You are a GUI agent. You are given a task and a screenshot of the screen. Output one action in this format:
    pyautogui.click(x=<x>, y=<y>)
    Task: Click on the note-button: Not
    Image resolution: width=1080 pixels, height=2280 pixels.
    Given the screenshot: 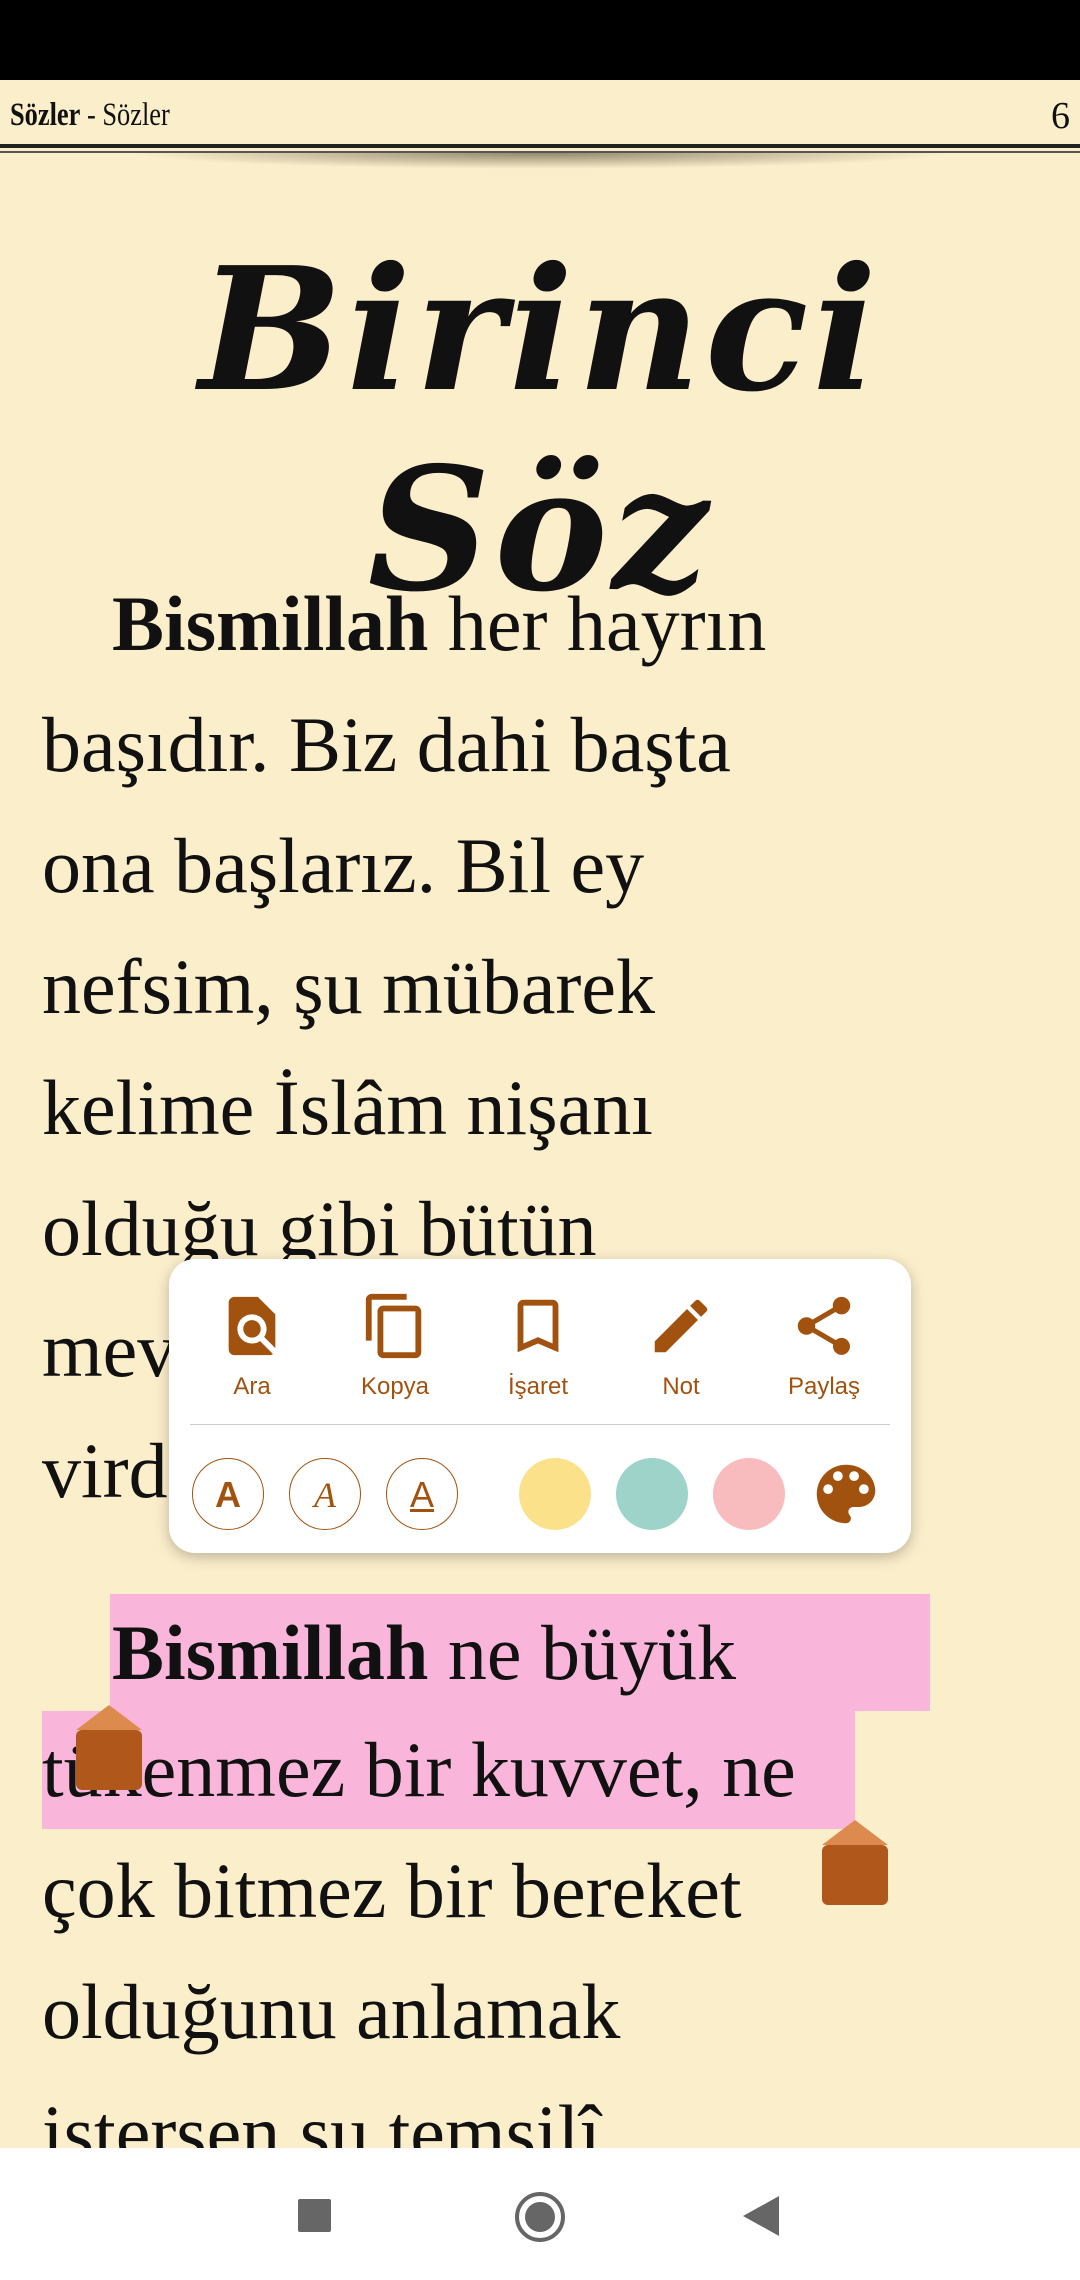 What is the action you would take?
    pyautogui.click(x=681, y=1345)
    